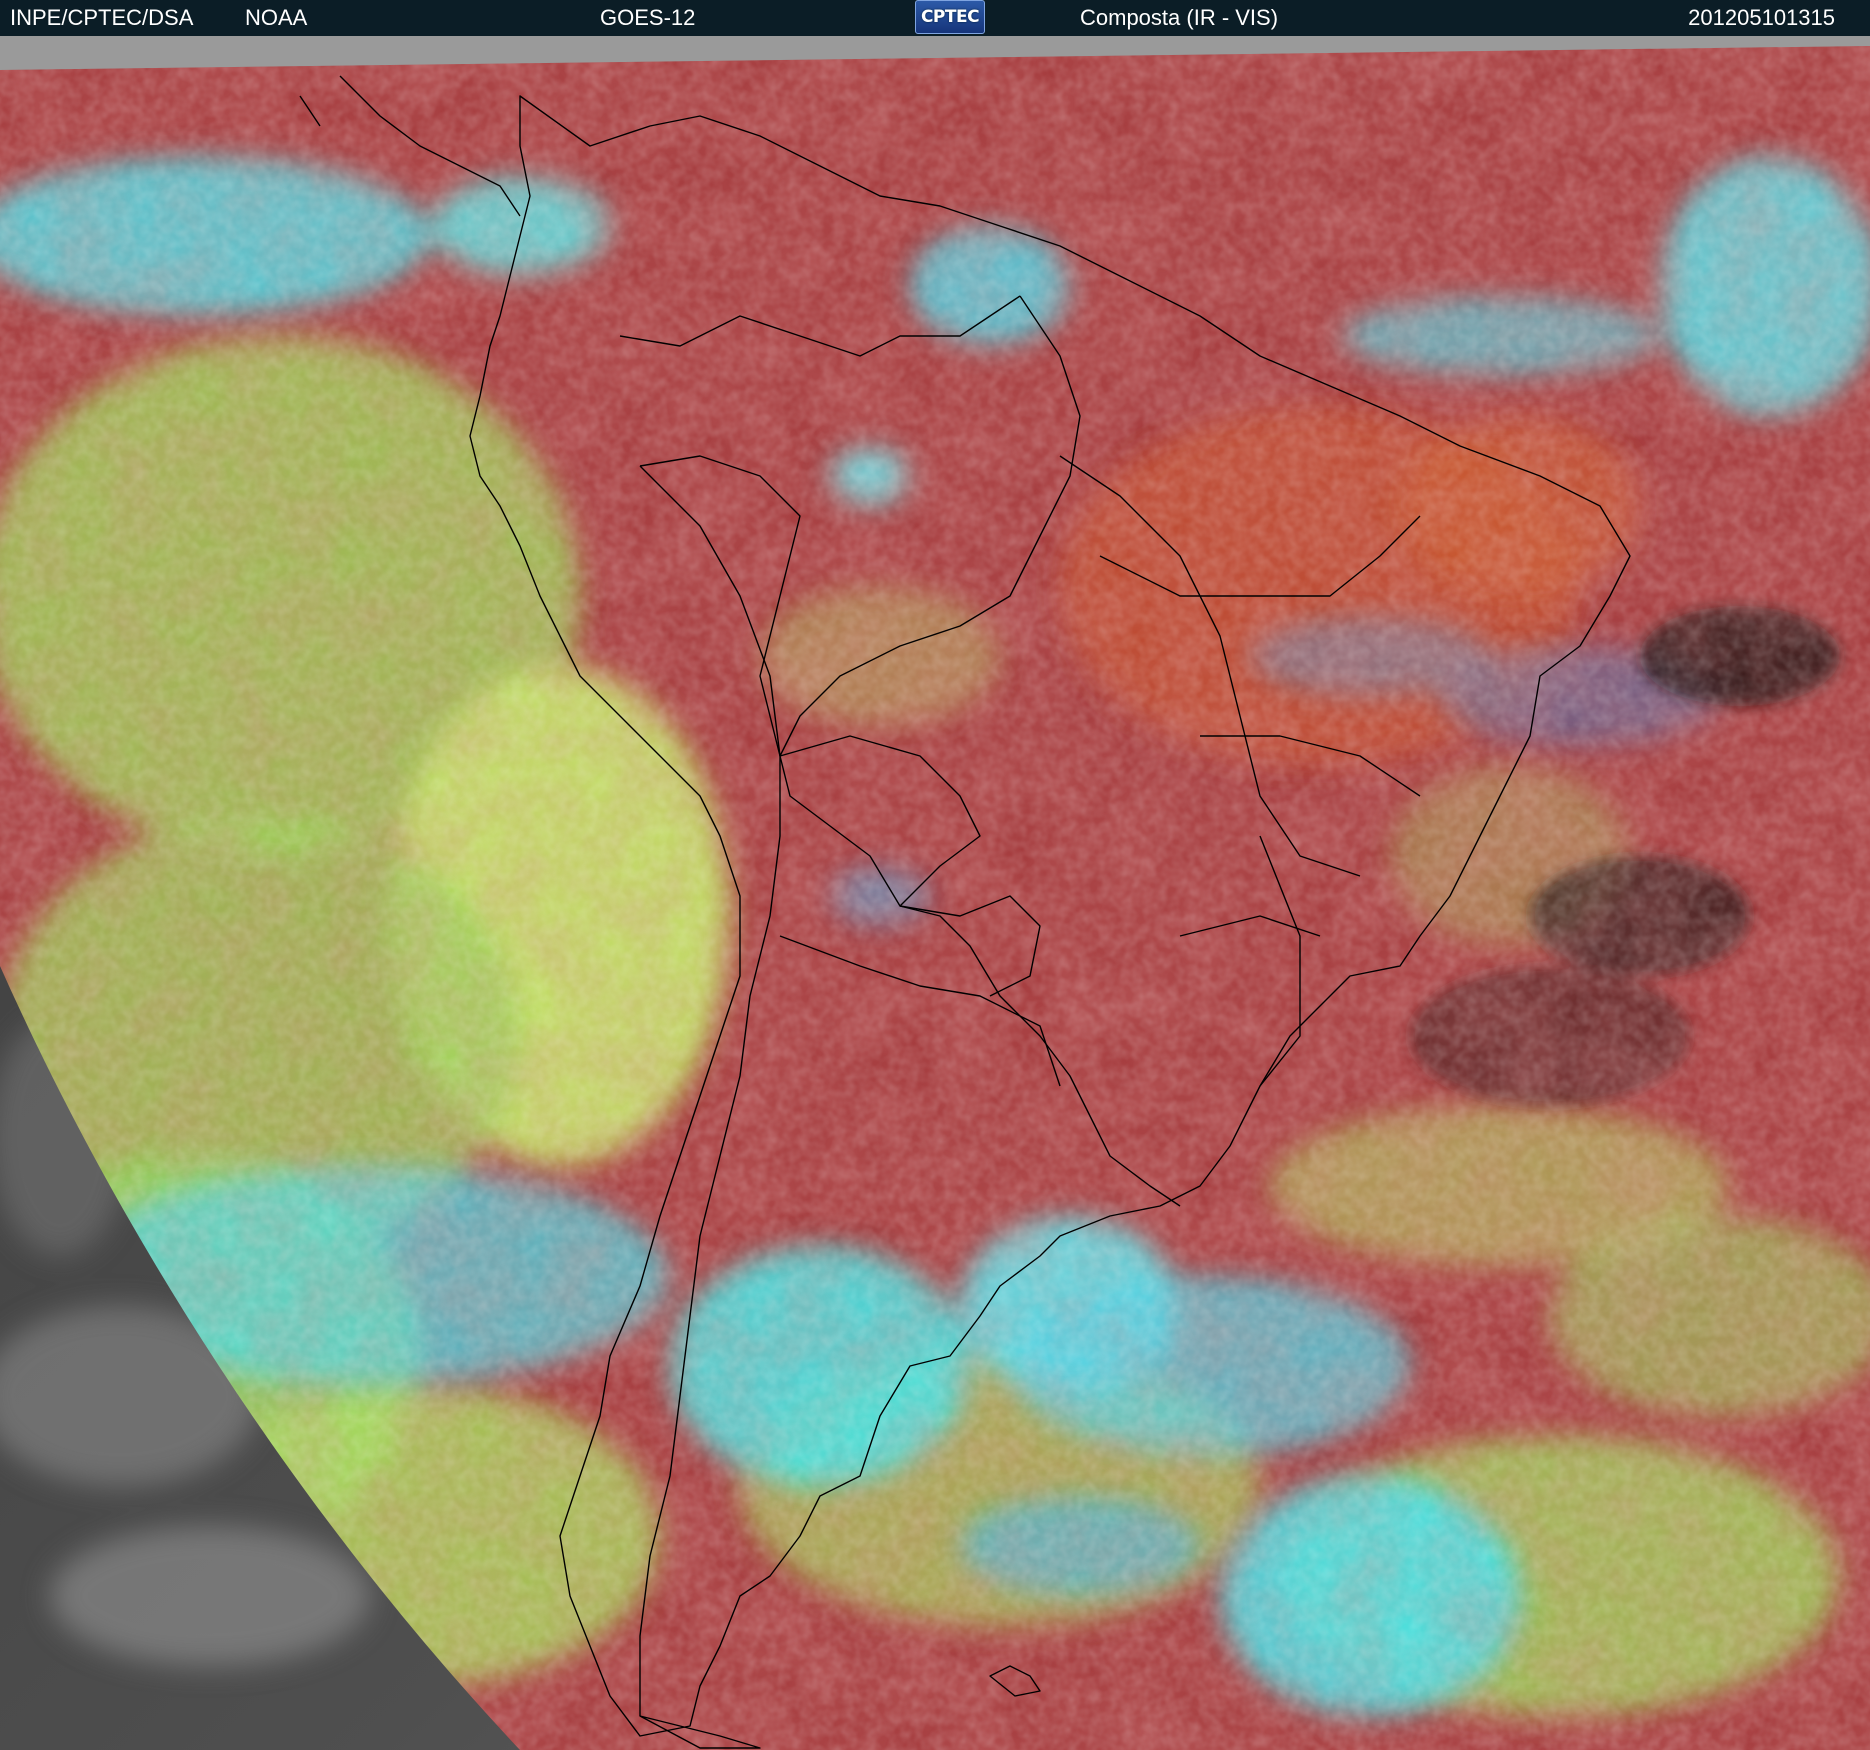  Describe the element at coordinates (102, 17) in the screenshot. I see `source-label: INPE/CPTEC/DSA` at that location.